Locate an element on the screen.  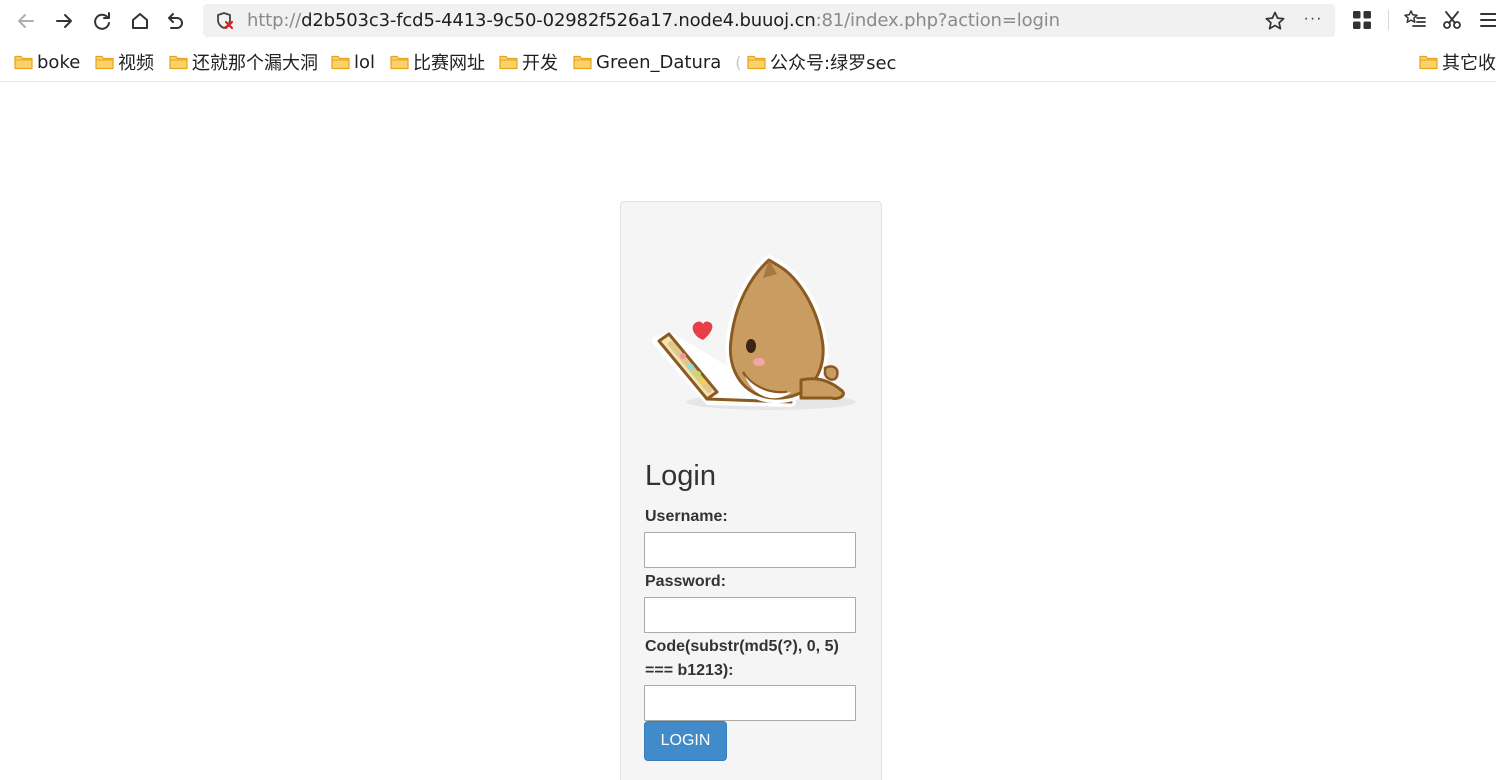
mascot-illustration is located at coordinates (754, 332).